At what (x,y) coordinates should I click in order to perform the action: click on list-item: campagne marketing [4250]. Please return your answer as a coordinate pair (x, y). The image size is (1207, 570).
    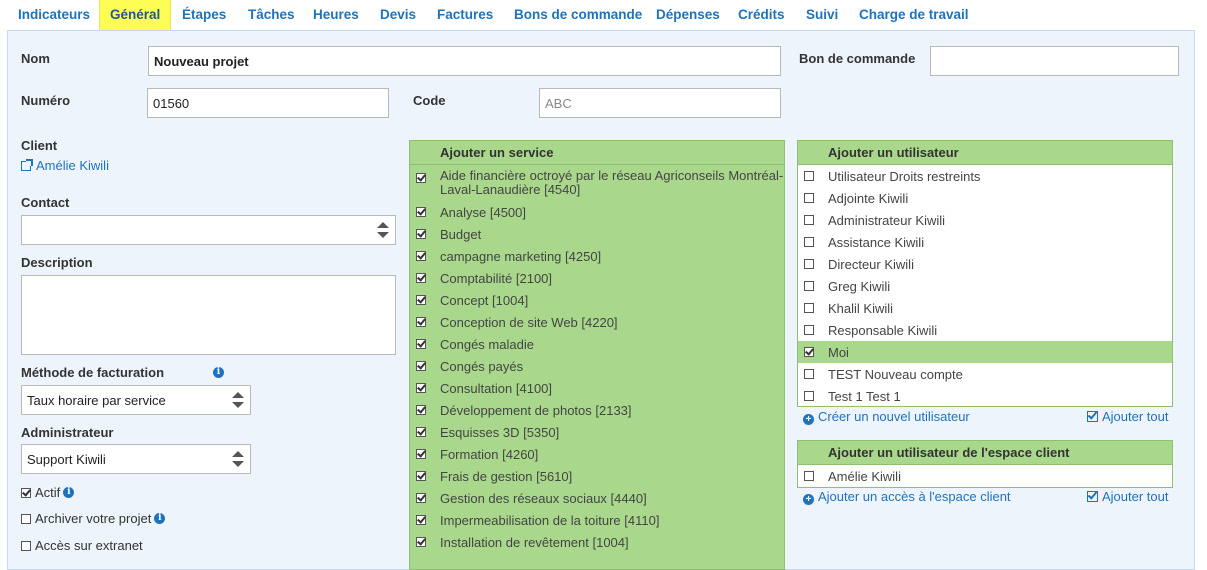
    Looking at the image, I should click on (597, 256).